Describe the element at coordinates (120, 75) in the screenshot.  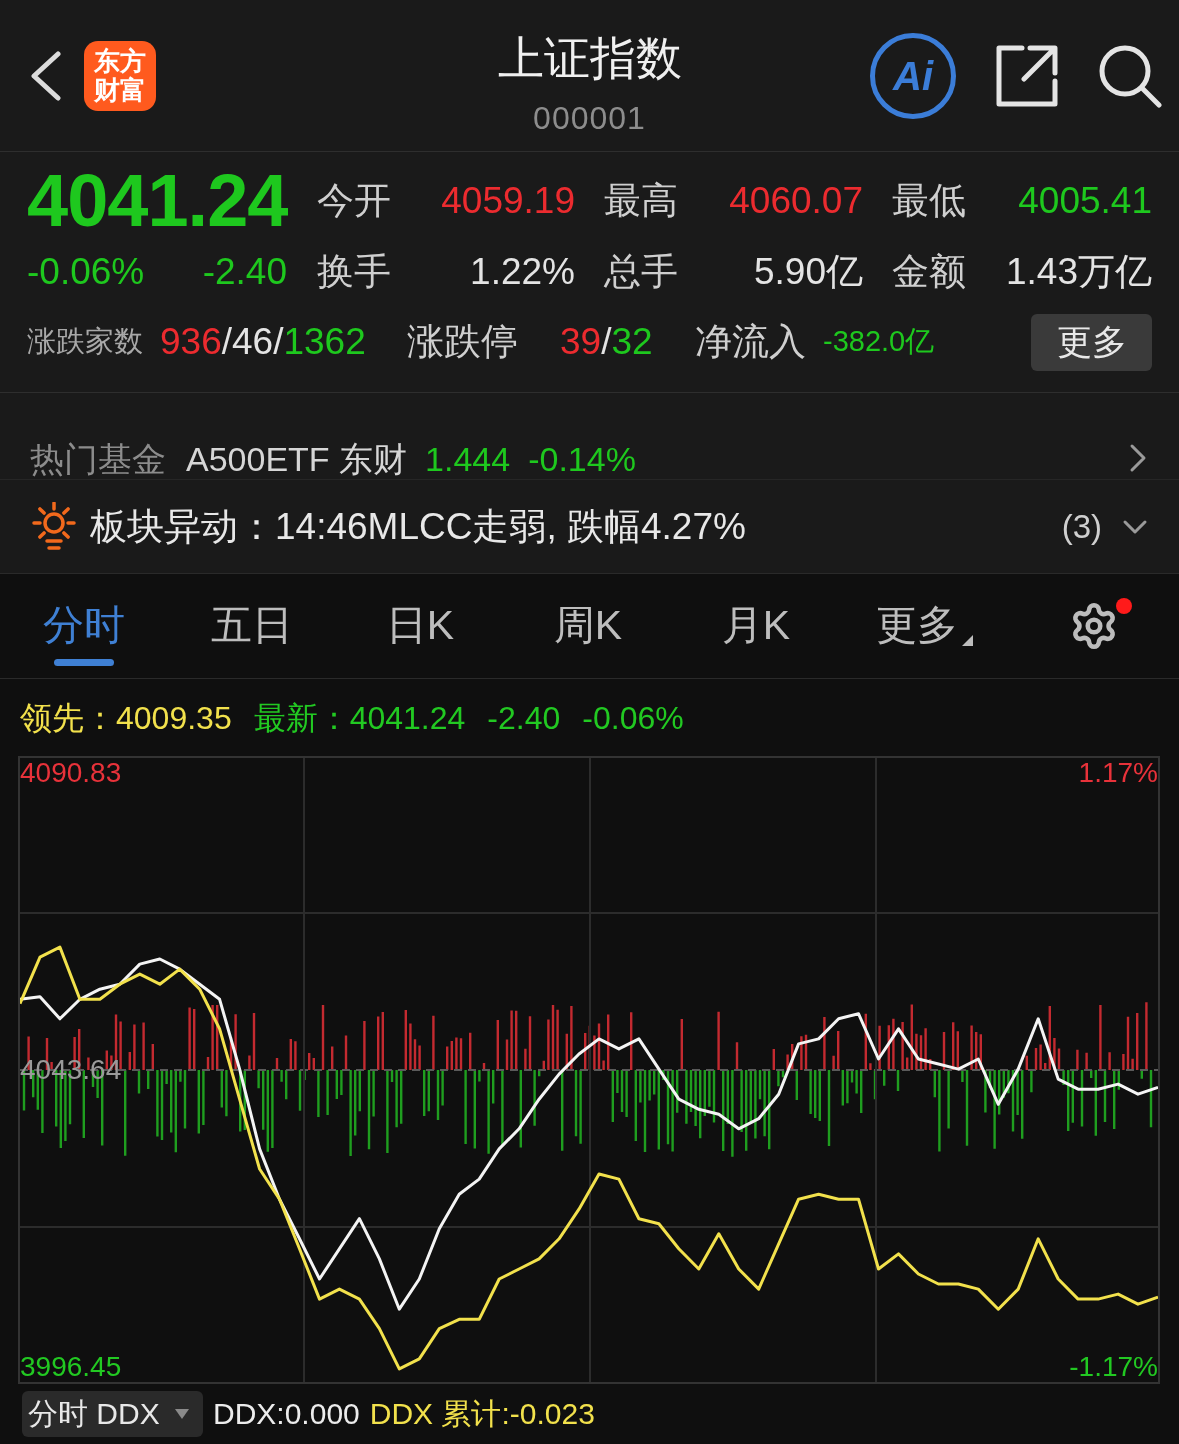
I see `app-logo: 东方财富` at that location.